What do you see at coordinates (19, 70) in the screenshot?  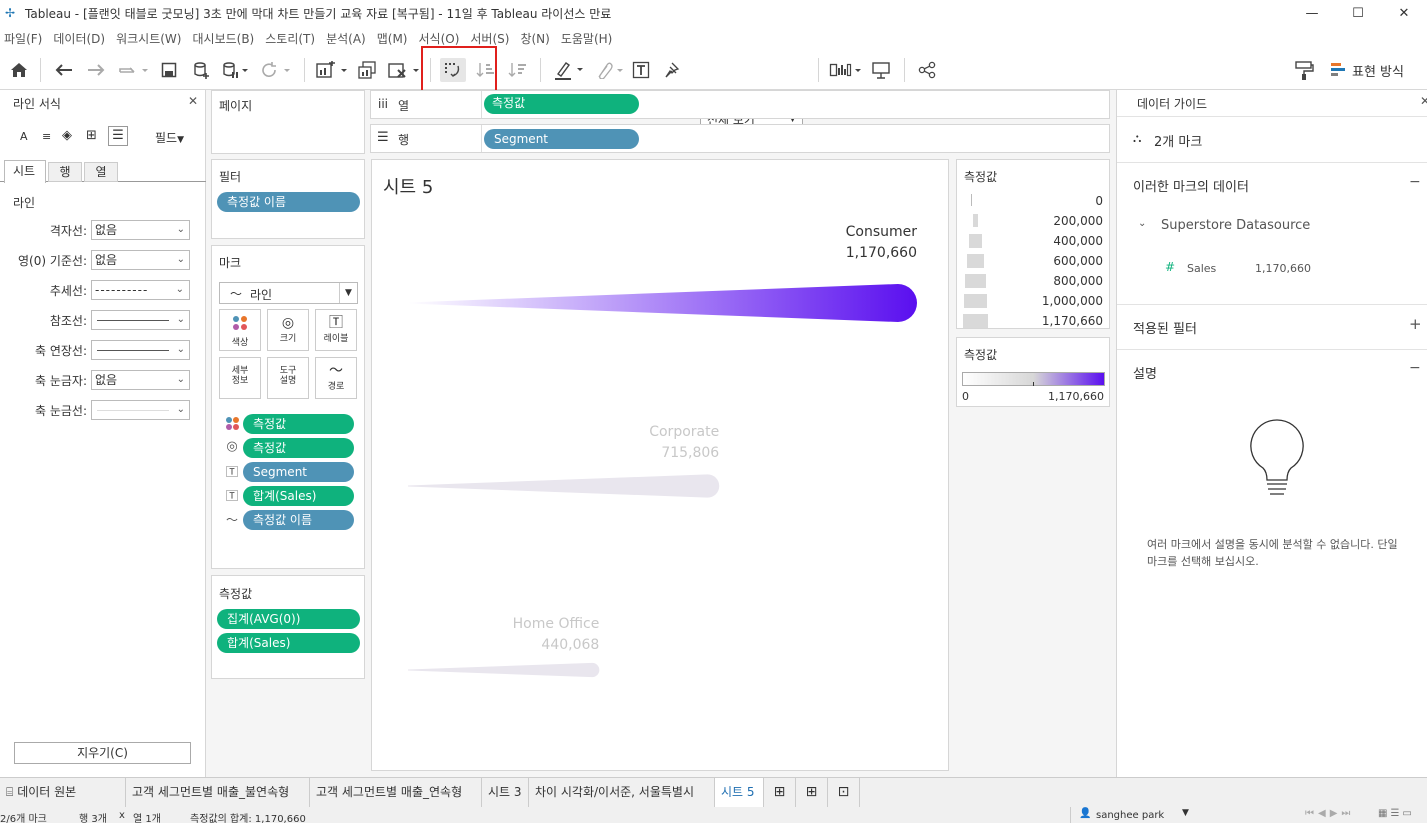 I see `home-icon` at bounding box center [19, 70].